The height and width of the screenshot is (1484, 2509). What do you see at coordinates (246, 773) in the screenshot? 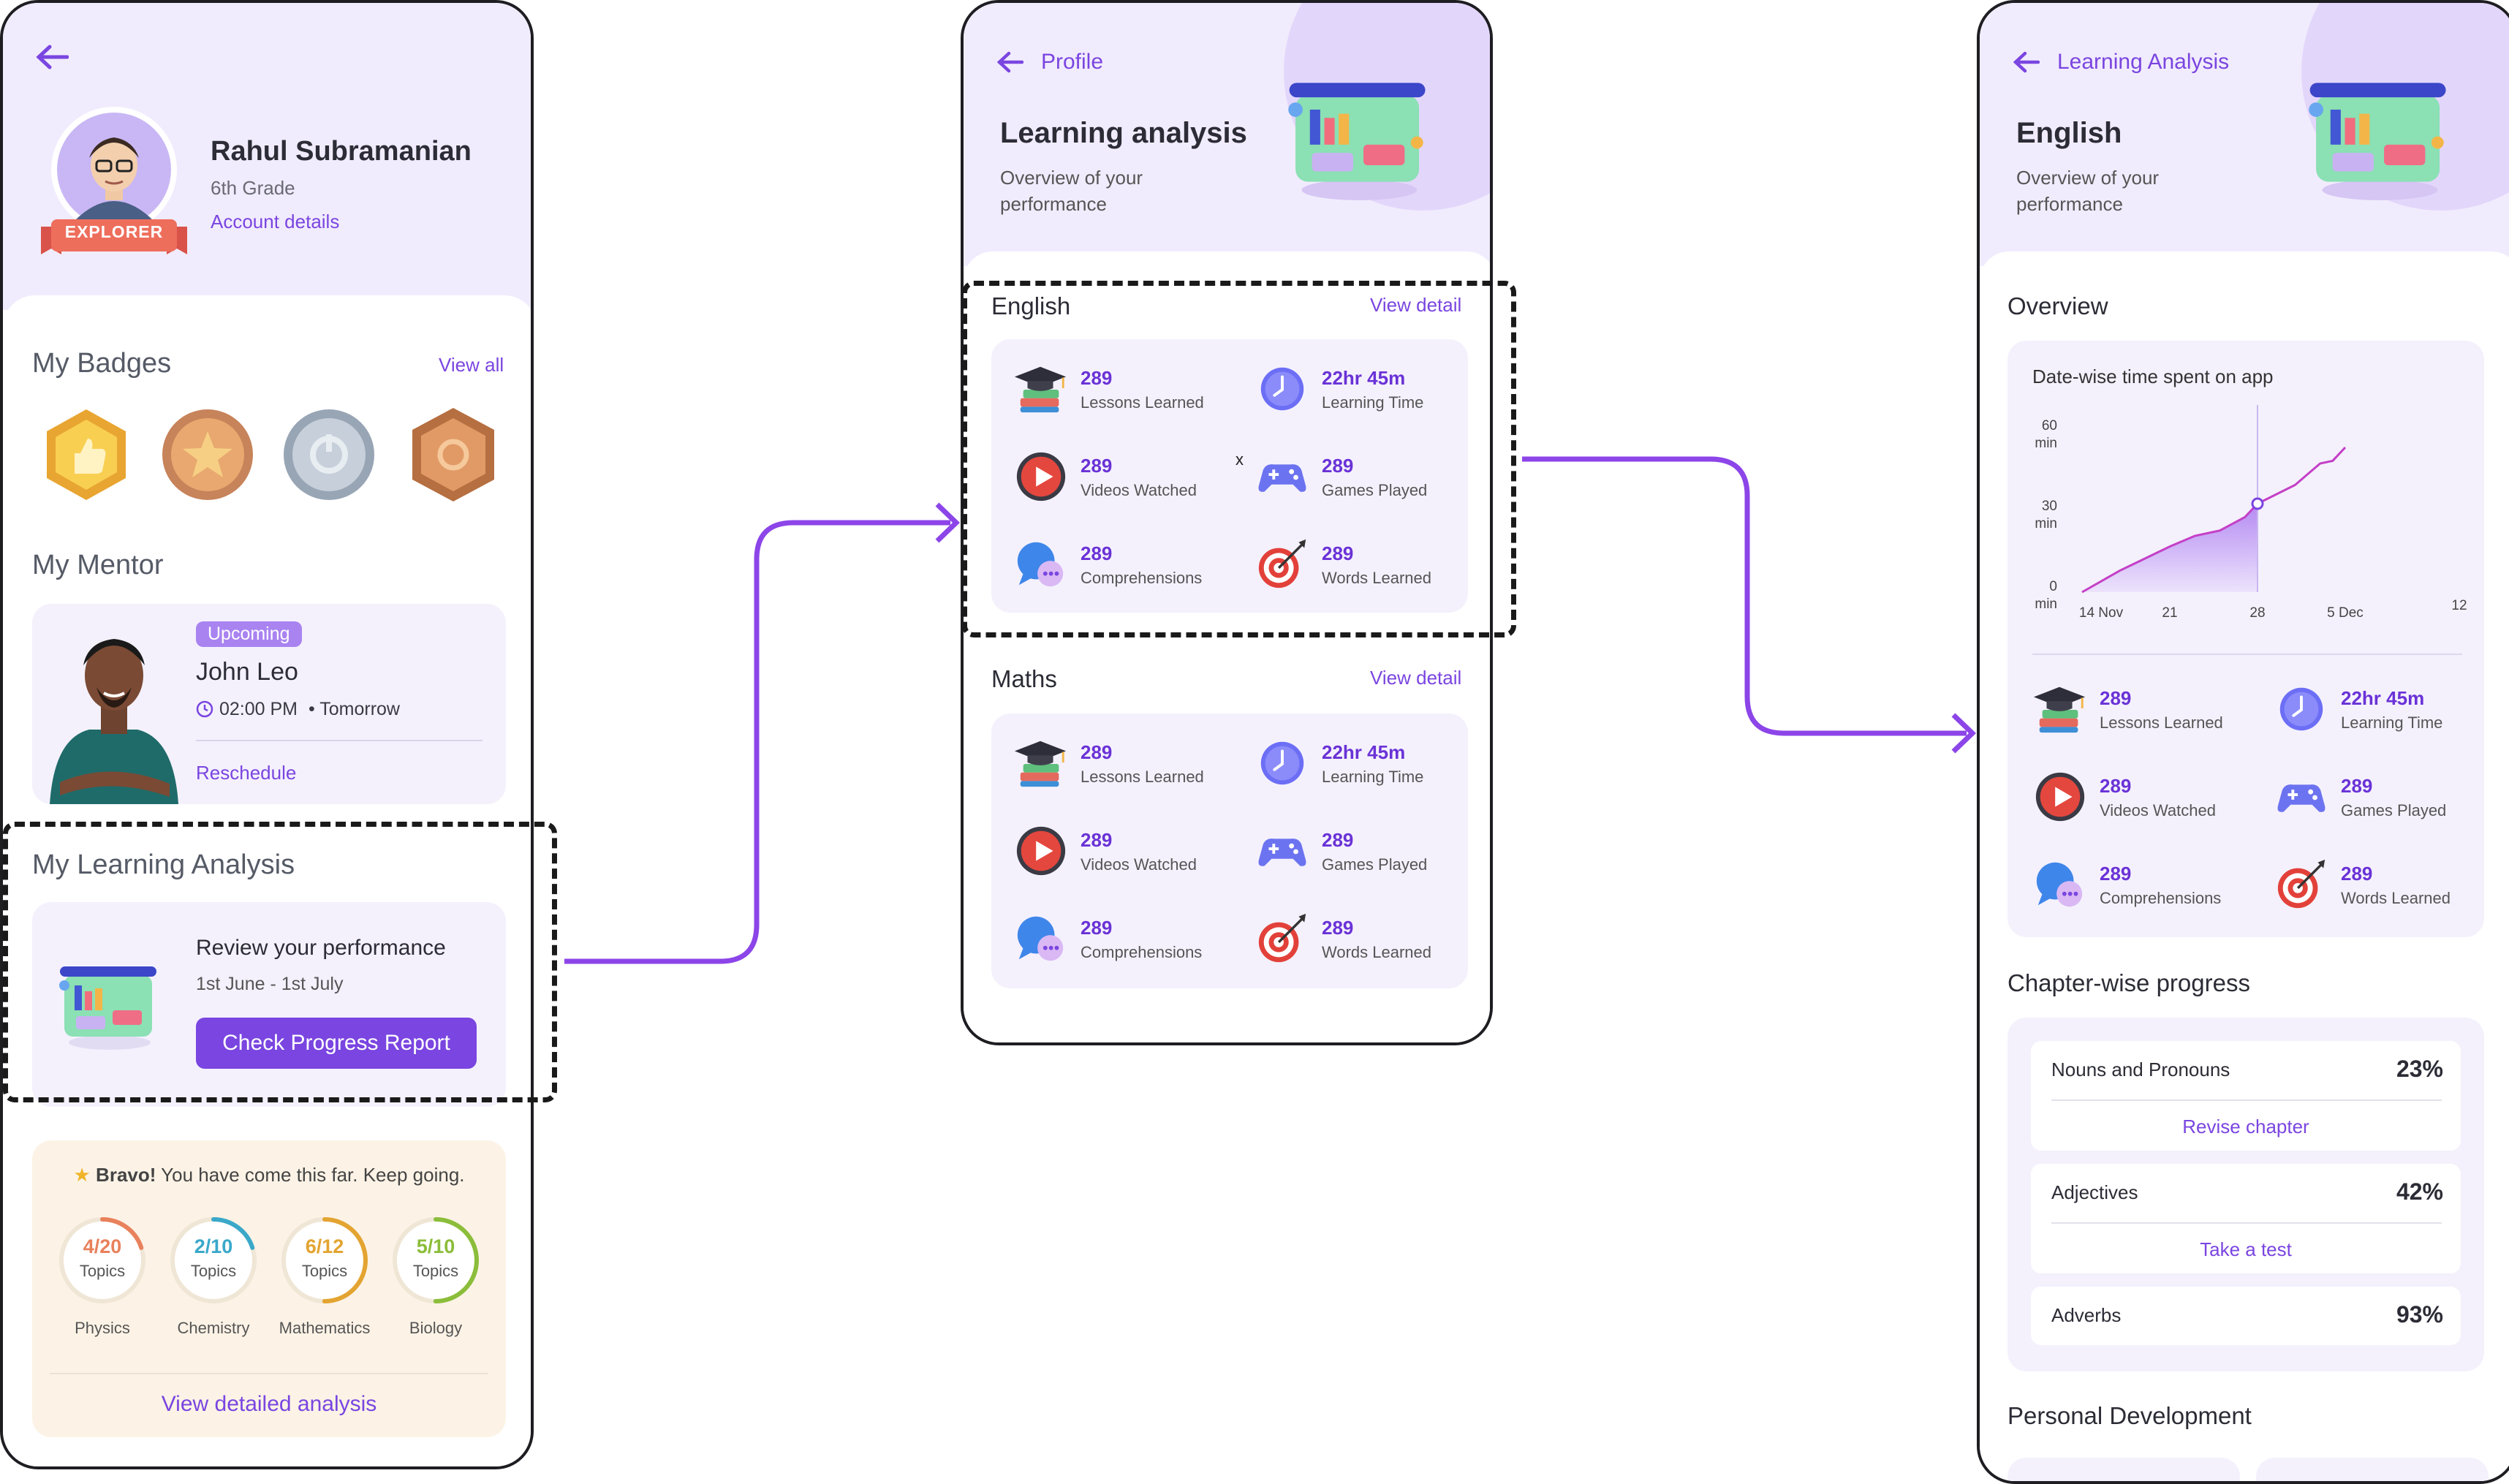
I see `reschedule-link: Reschedule` at bounding box center [246, 773].